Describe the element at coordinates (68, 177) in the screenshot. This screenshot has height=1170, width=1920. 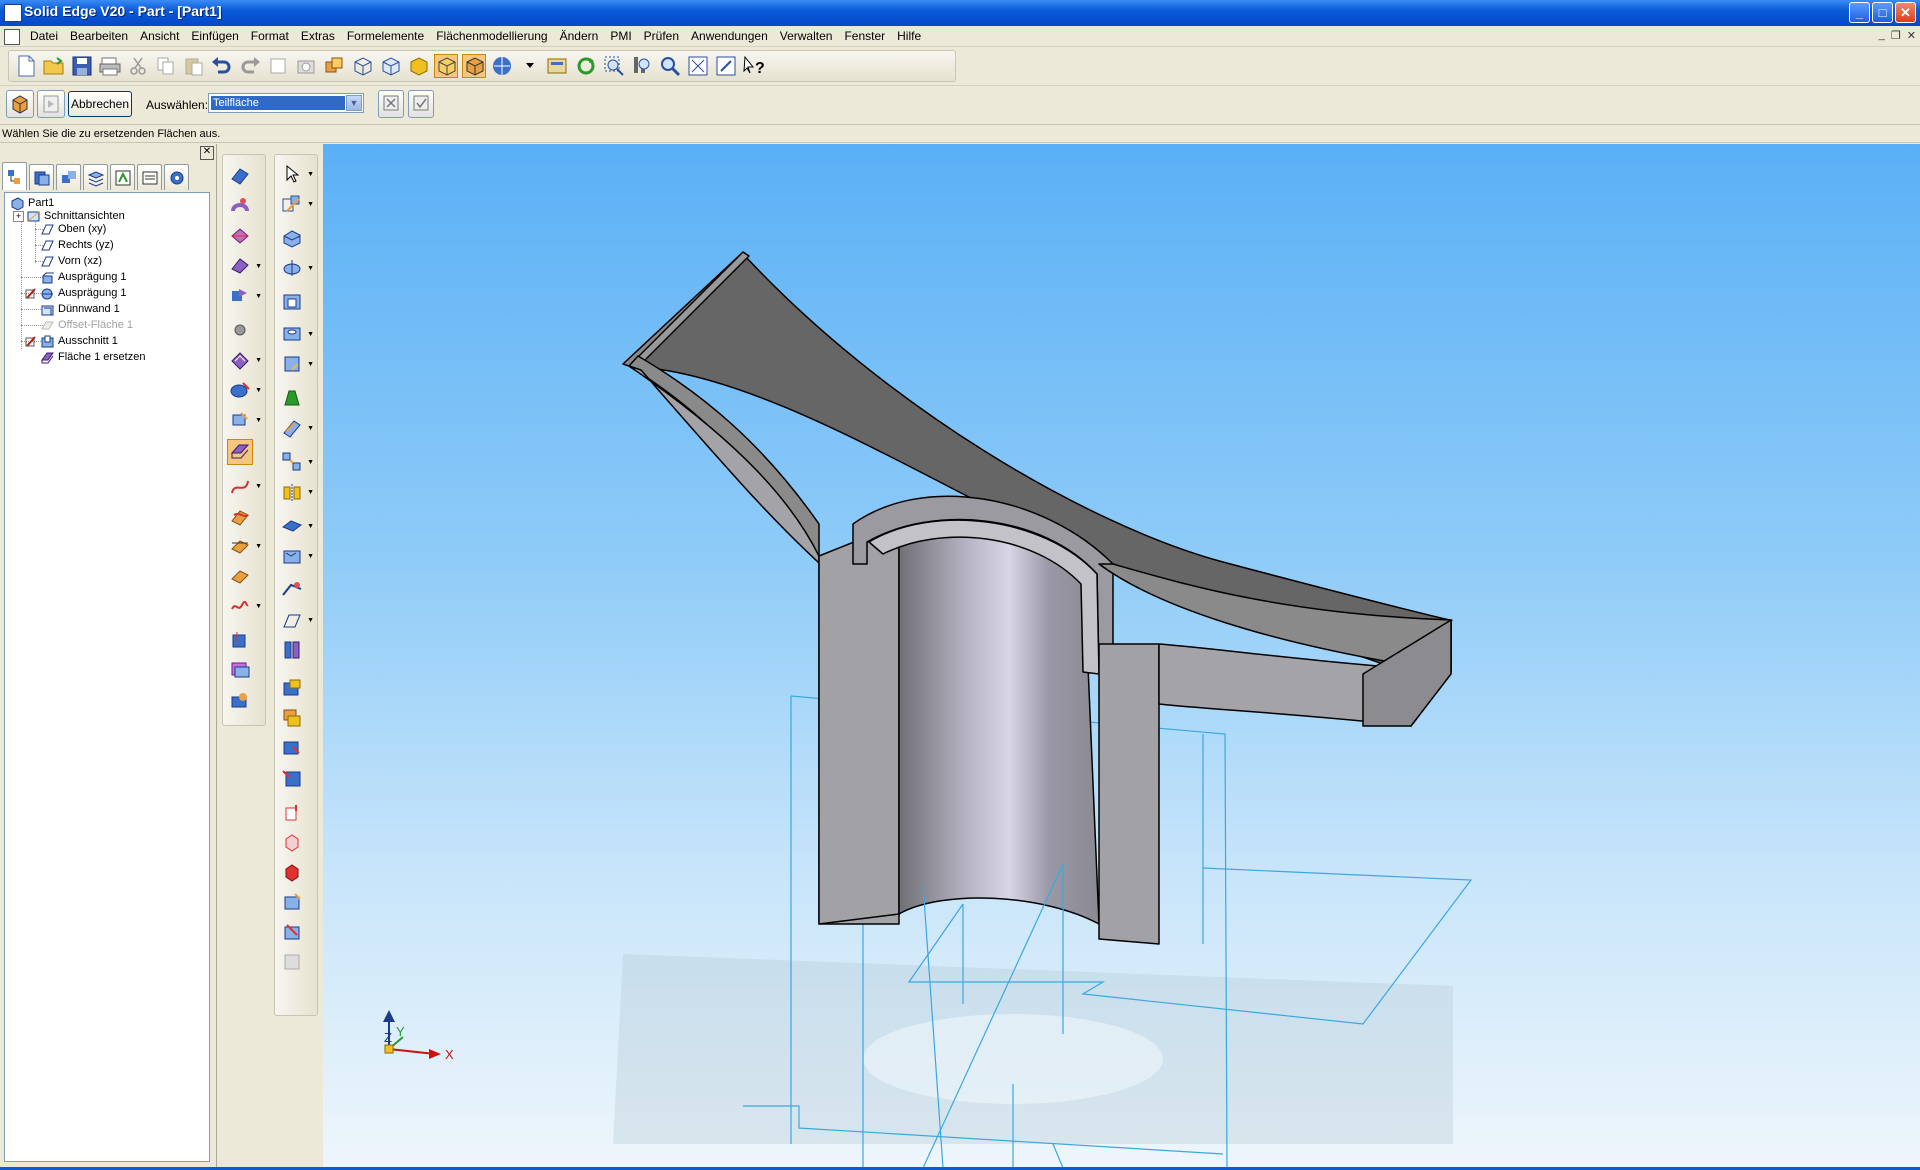
I see `tab-family-of-parts` at that location.